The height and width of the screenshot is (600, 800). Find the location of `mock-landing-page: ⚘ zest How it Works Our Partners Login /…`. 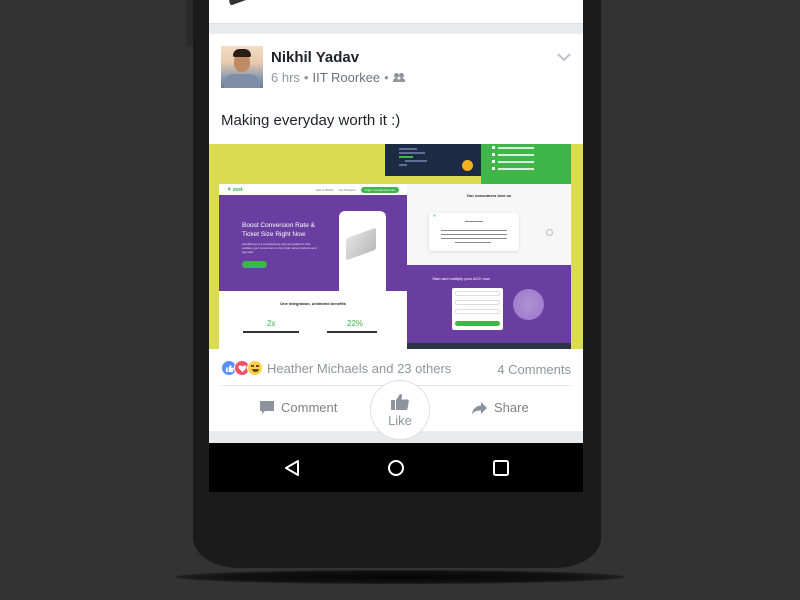

mock-landing-page: ⚘ zest How it Works Our Partners Login /… is located at coordinates (313, 266).